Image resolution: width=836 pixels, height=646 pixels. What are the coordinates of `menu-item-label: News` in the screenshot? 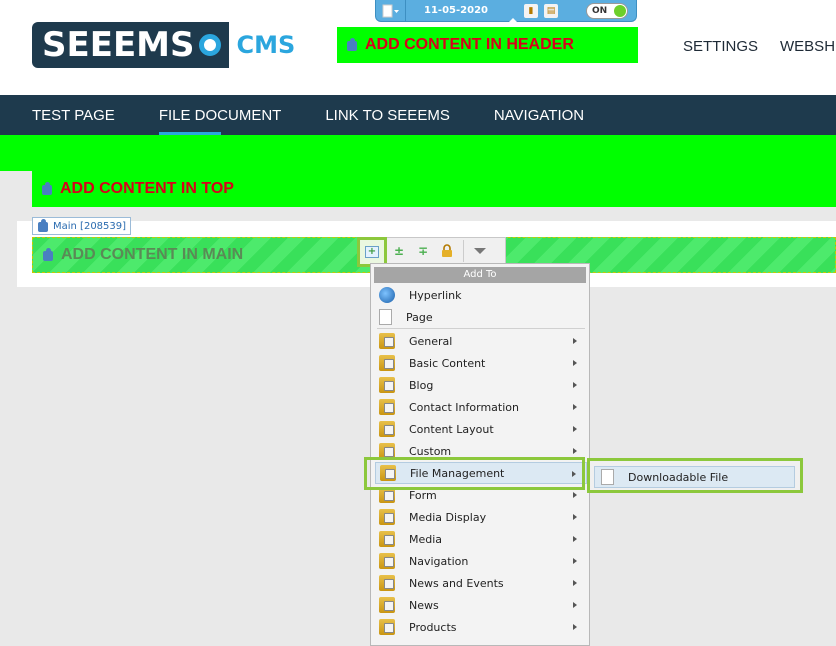 It's located at (424, 605).